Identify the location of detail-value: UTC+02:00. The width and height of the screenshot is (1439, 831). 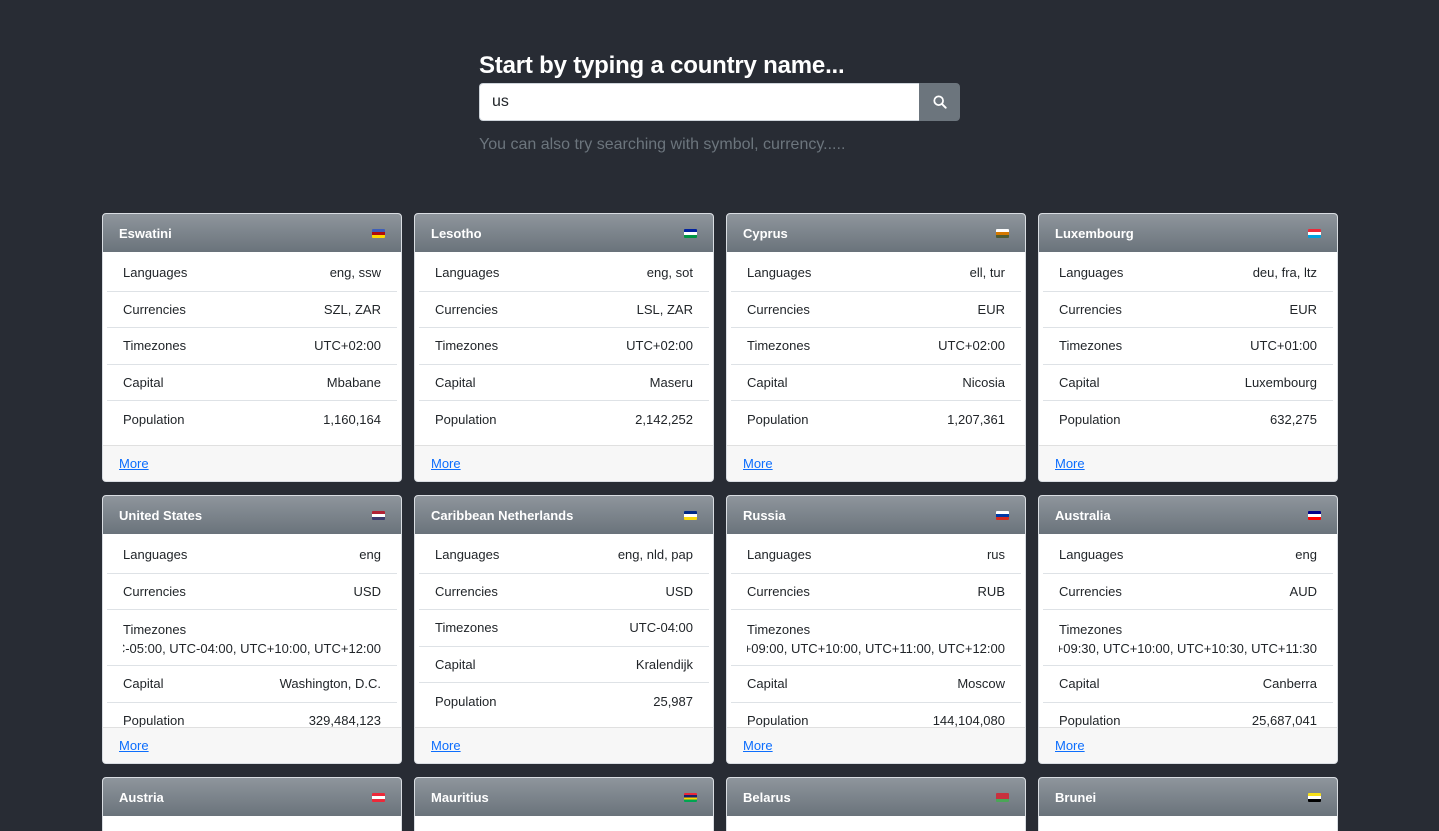
(347, 346).